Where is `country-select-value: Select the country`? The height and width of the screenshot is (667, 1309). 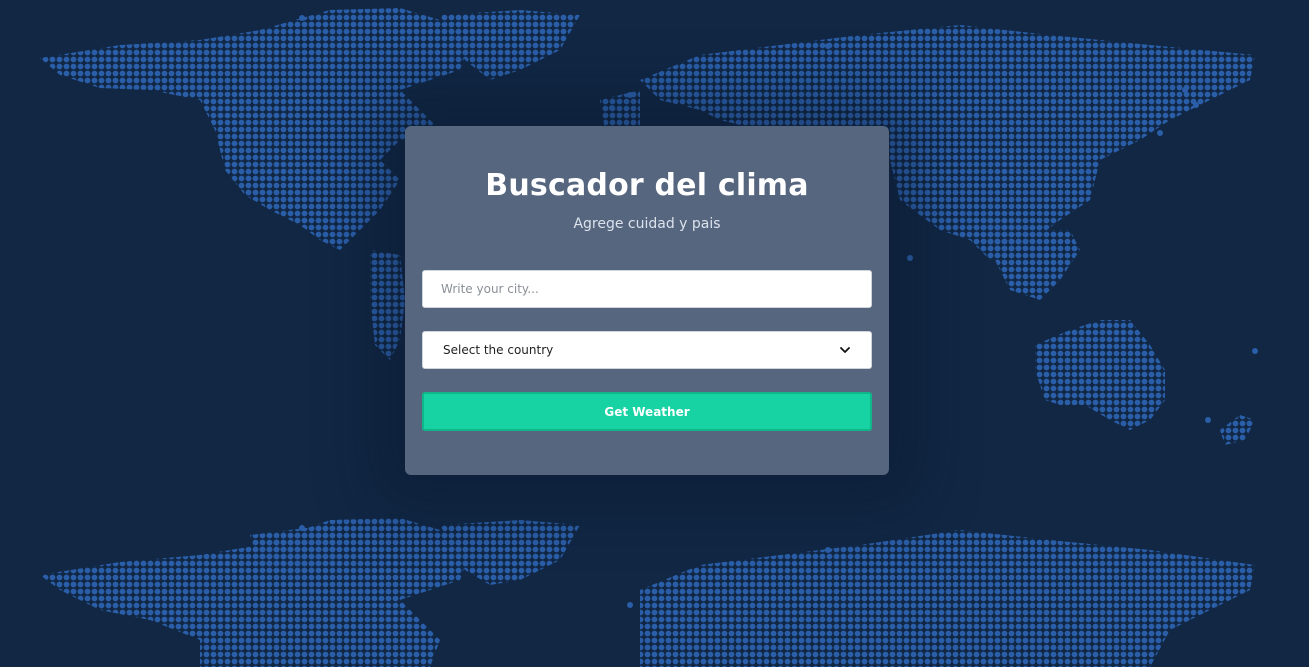
country-select-value: Select the country is located at coordinates (498, 350).